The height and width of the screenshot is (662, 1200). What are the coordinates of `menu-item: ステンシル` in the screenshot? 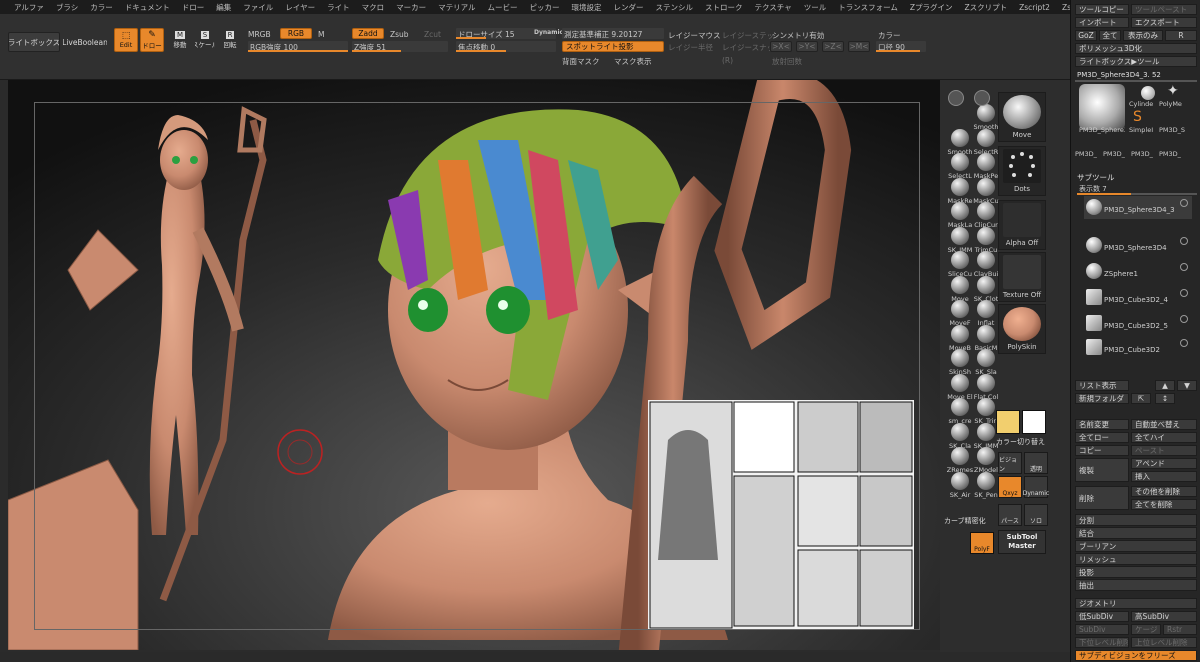 It's located at (675, 7).